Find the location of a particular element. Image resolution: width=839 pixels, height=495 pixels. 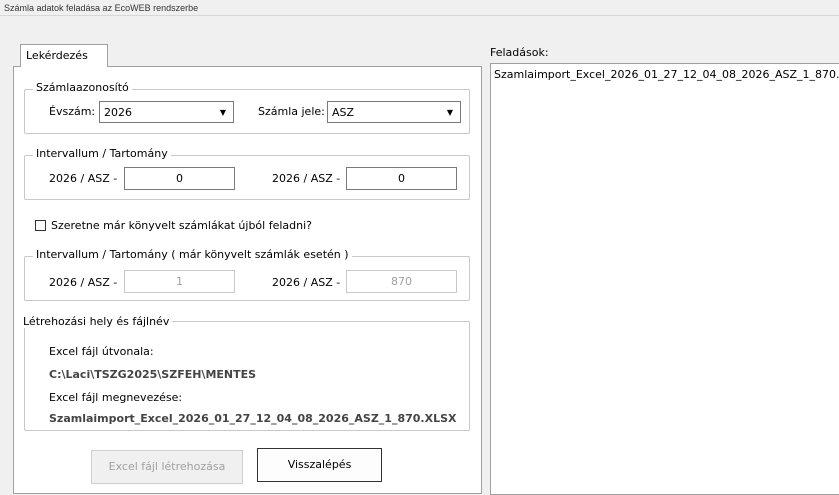

group-letrehozasi-legend: Létrehozási hely és fájlnév is located at coordinates (98, 321).